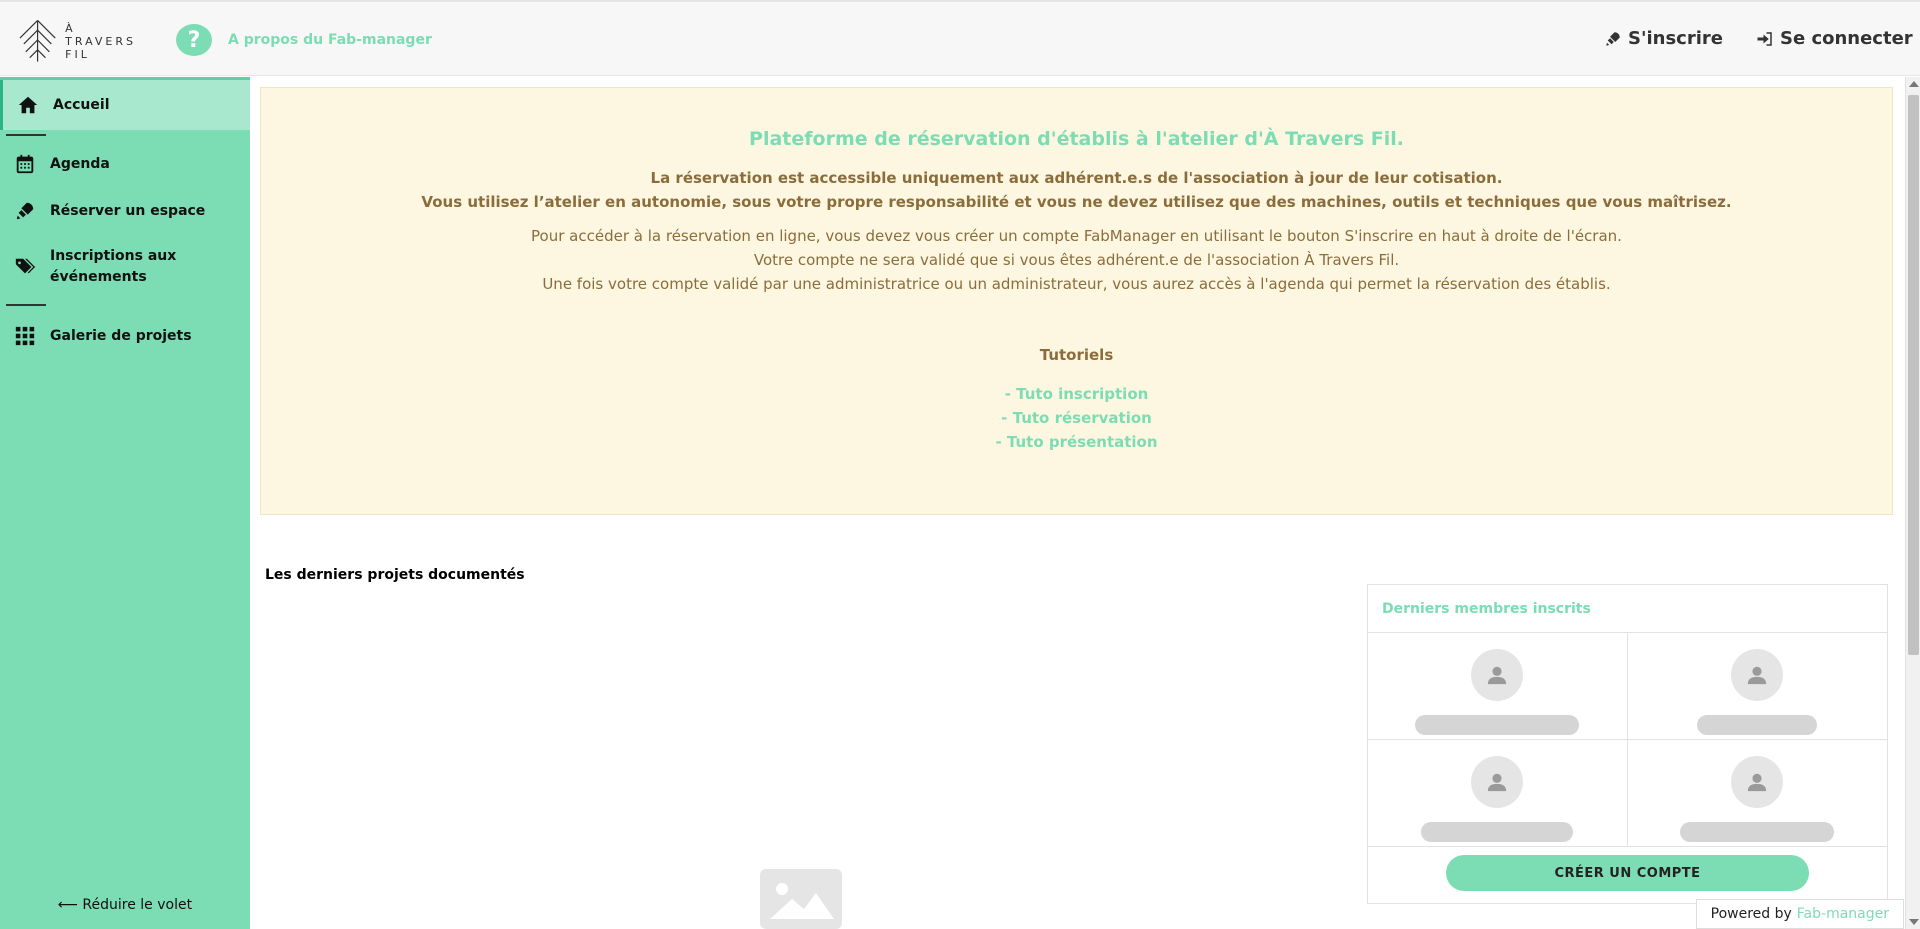 This screenshot has width=1920, height=929. What do you see at coordinates (25, 164) in the screenshot?
I see `calendar-icon` at bounding box center [25, 164].